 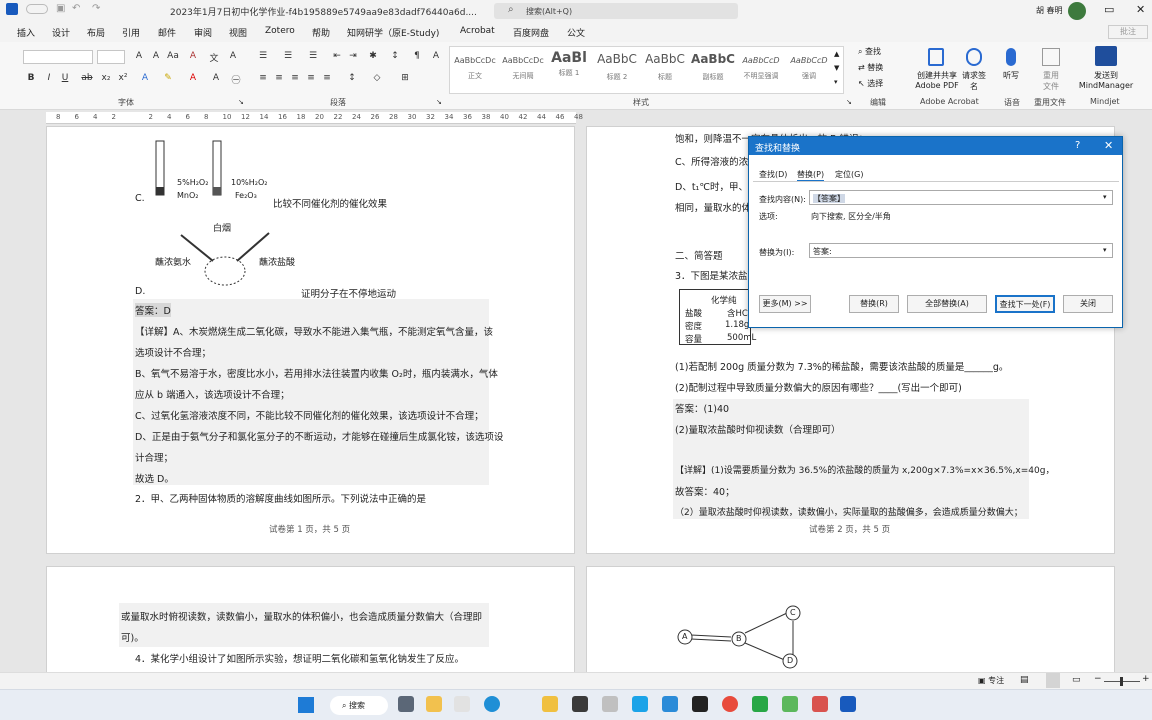 What do you see at coordinates (869, 51) in the screenshot?
I see `find-button: ⌕ 查找` at bounding box center [869, 51].